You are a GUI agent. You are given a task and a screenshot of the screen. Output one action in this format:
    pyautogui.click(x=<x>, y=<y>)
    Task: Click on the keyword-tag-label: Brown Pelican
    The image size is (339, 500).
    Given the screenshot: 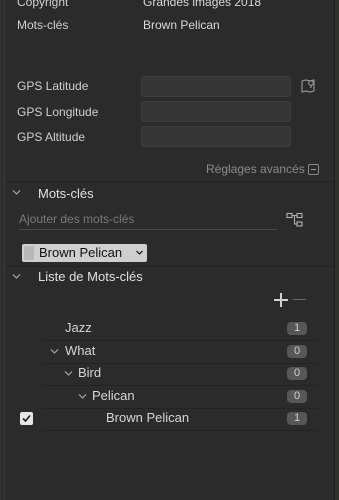 What is the action you would take?
    pyautogui.click(x=81, y=252)
    